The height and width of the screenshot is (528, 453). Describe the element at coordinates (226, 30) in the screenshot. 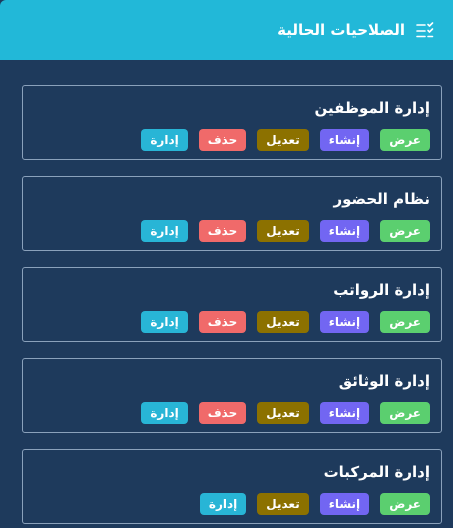

I see `panel-header: الصلاحيات الحالية` at that location.